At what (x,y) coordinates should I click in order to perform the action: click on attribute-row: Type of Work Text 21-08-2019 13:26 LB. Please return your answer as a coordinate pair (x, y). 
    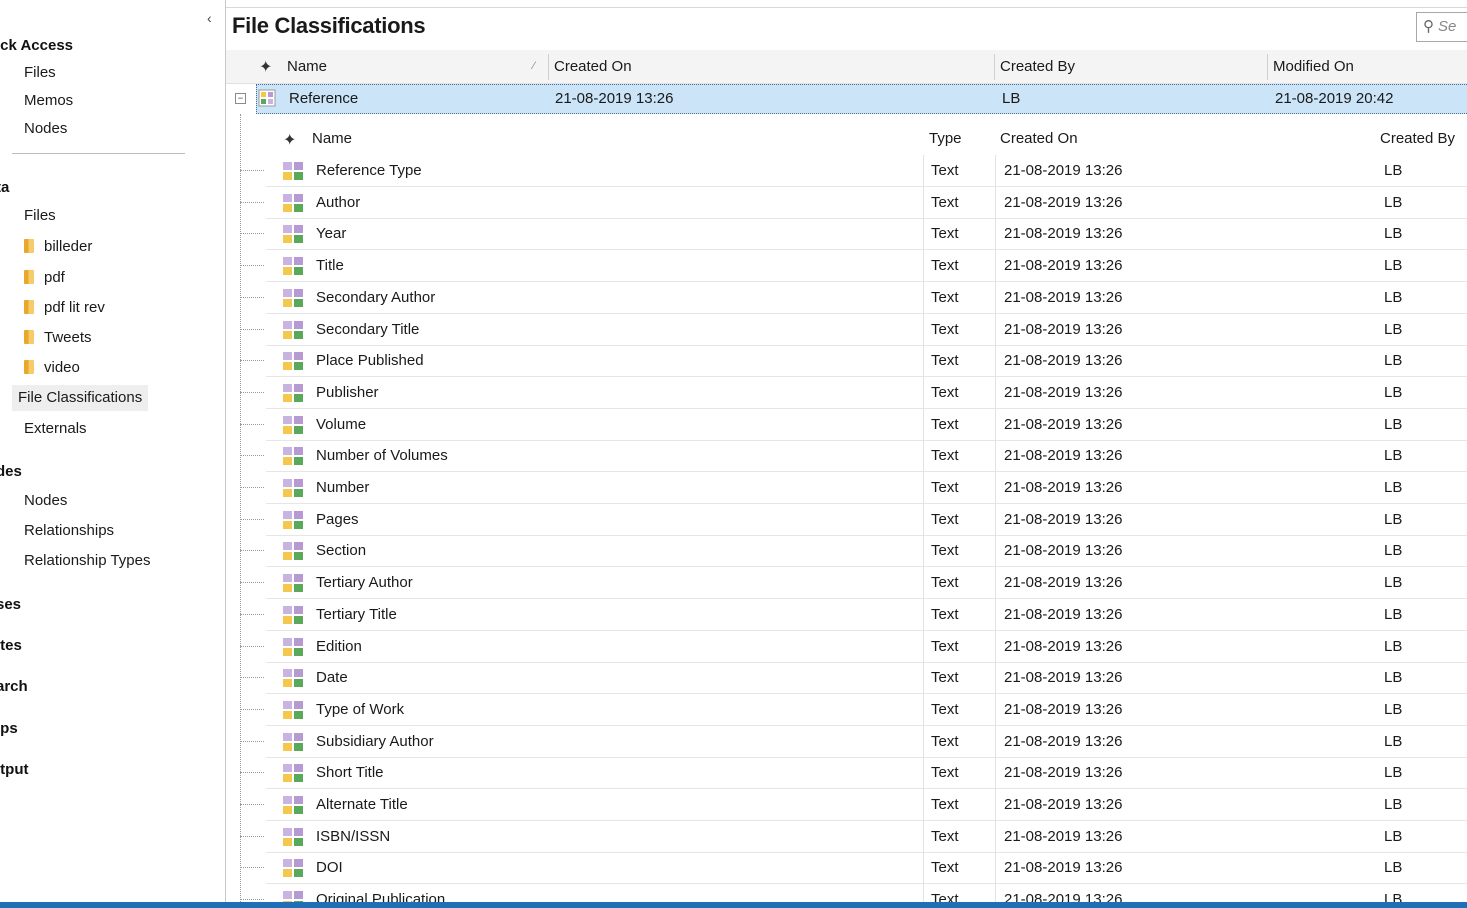
    Looking at the image, I should click on (853, 710).